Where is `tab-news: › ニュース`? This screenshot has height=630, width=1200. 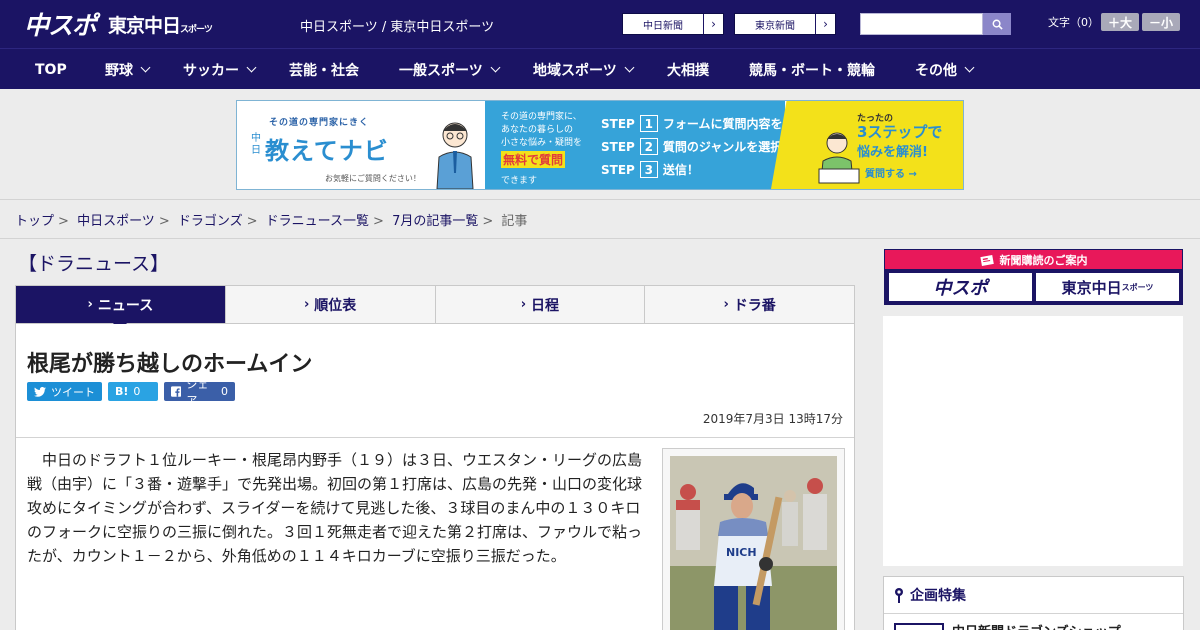 tab-news: › ニュース is located at coordinates (120, 308).